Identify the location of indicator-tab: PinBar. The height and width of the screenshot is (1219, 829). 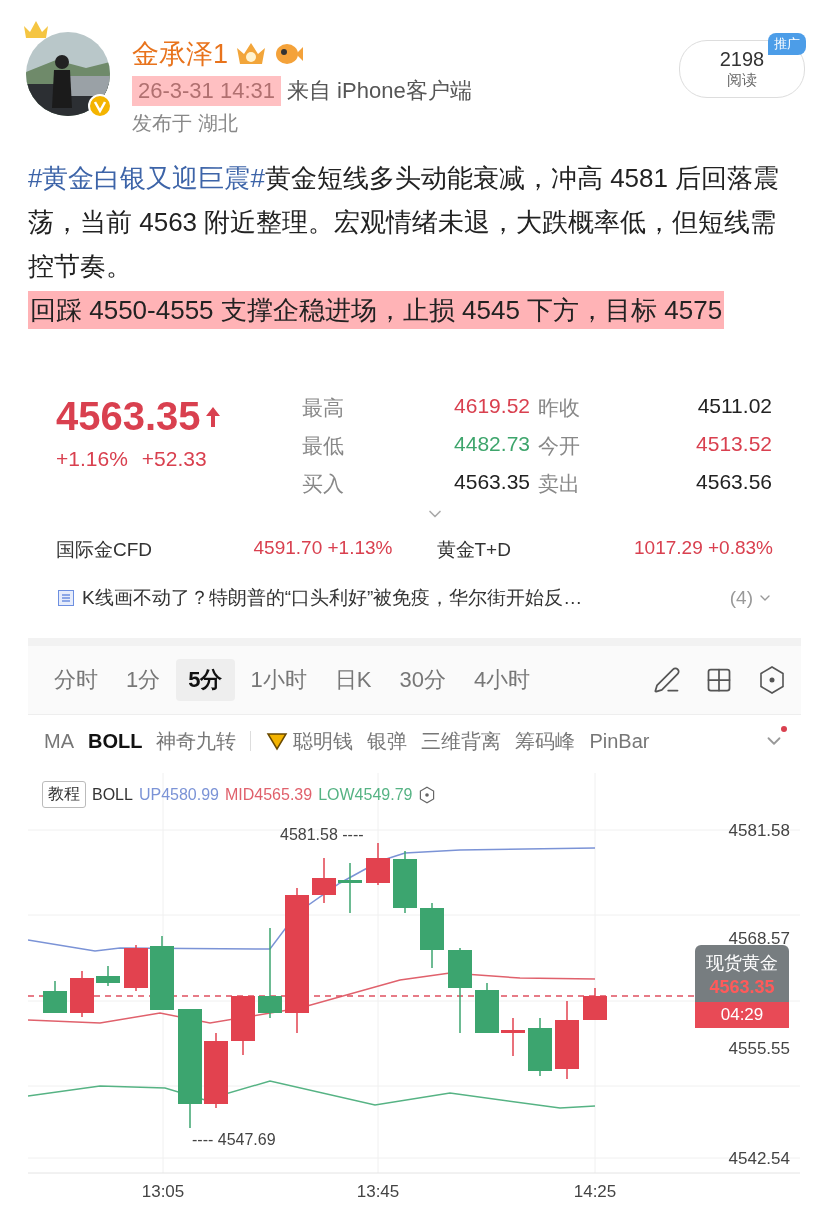
(619, 741).